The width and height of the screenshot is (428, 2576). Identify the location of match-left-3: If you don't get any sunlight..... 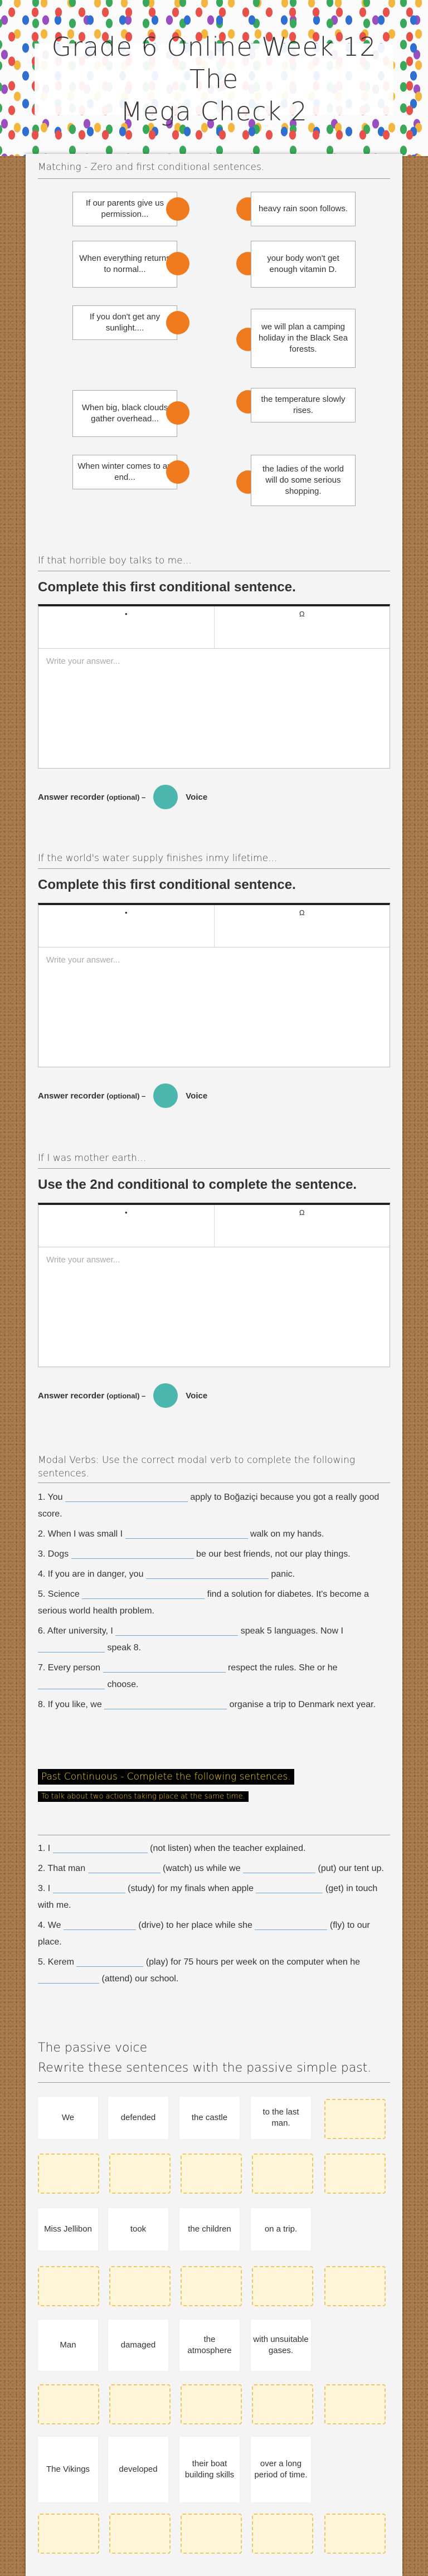
(124, 323).